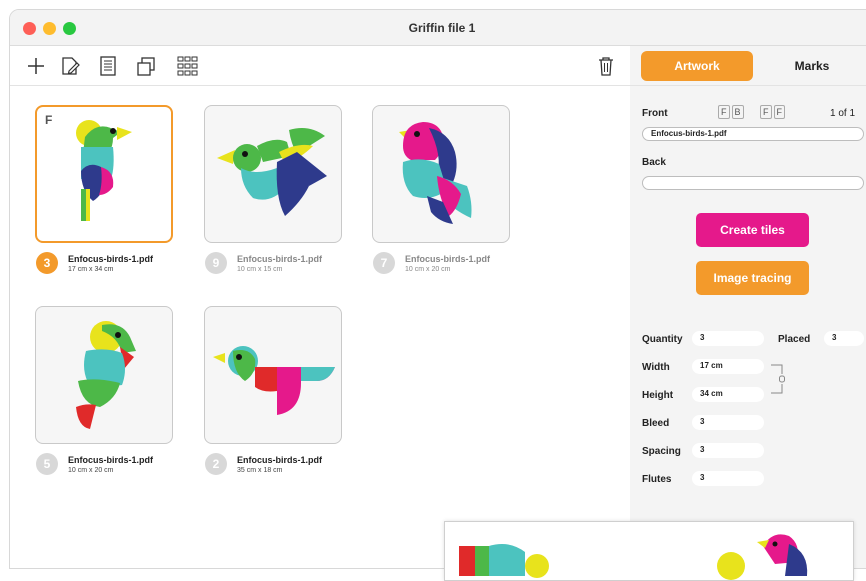  Describe the element at coordinates (753, 134) in the screenshot. I see `front-file-field: Enfocus-birds-1.pdf` at that location.